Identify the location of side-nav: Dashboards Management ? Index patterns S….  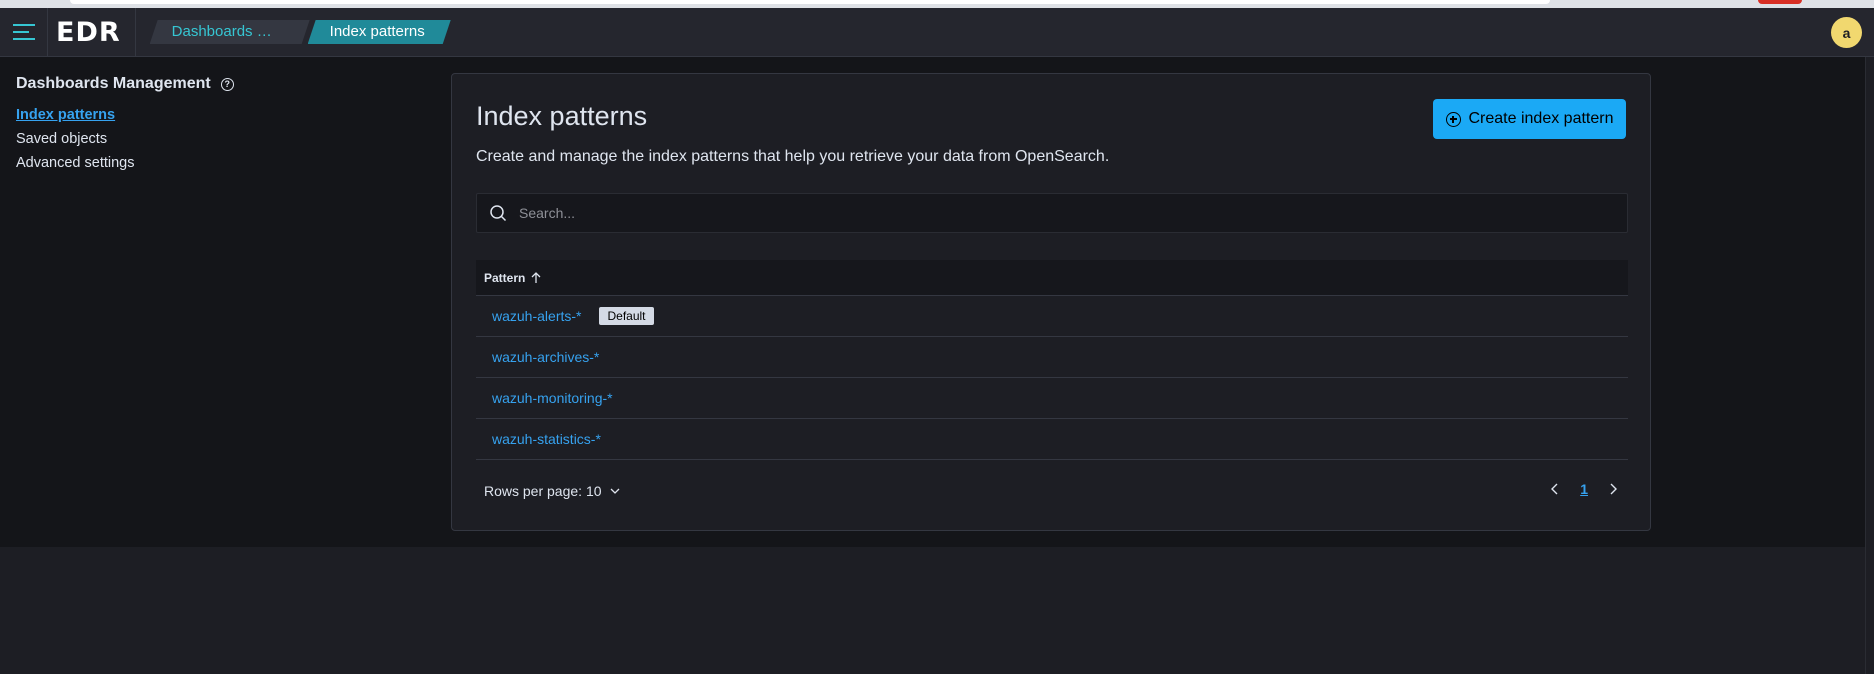
(125, 127).